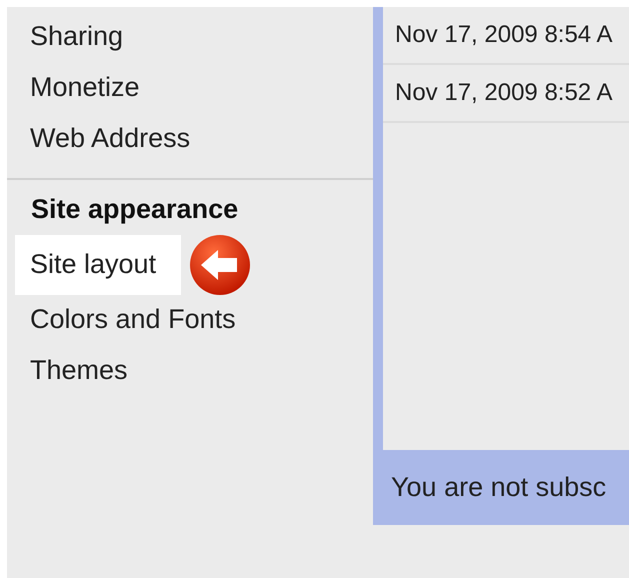 Image resolution: width=629 pixels, height=578 pixels. Describe the element at coordinates (98, 264) in the screenshot. I see `sidebar-item: Site layout` at that location.